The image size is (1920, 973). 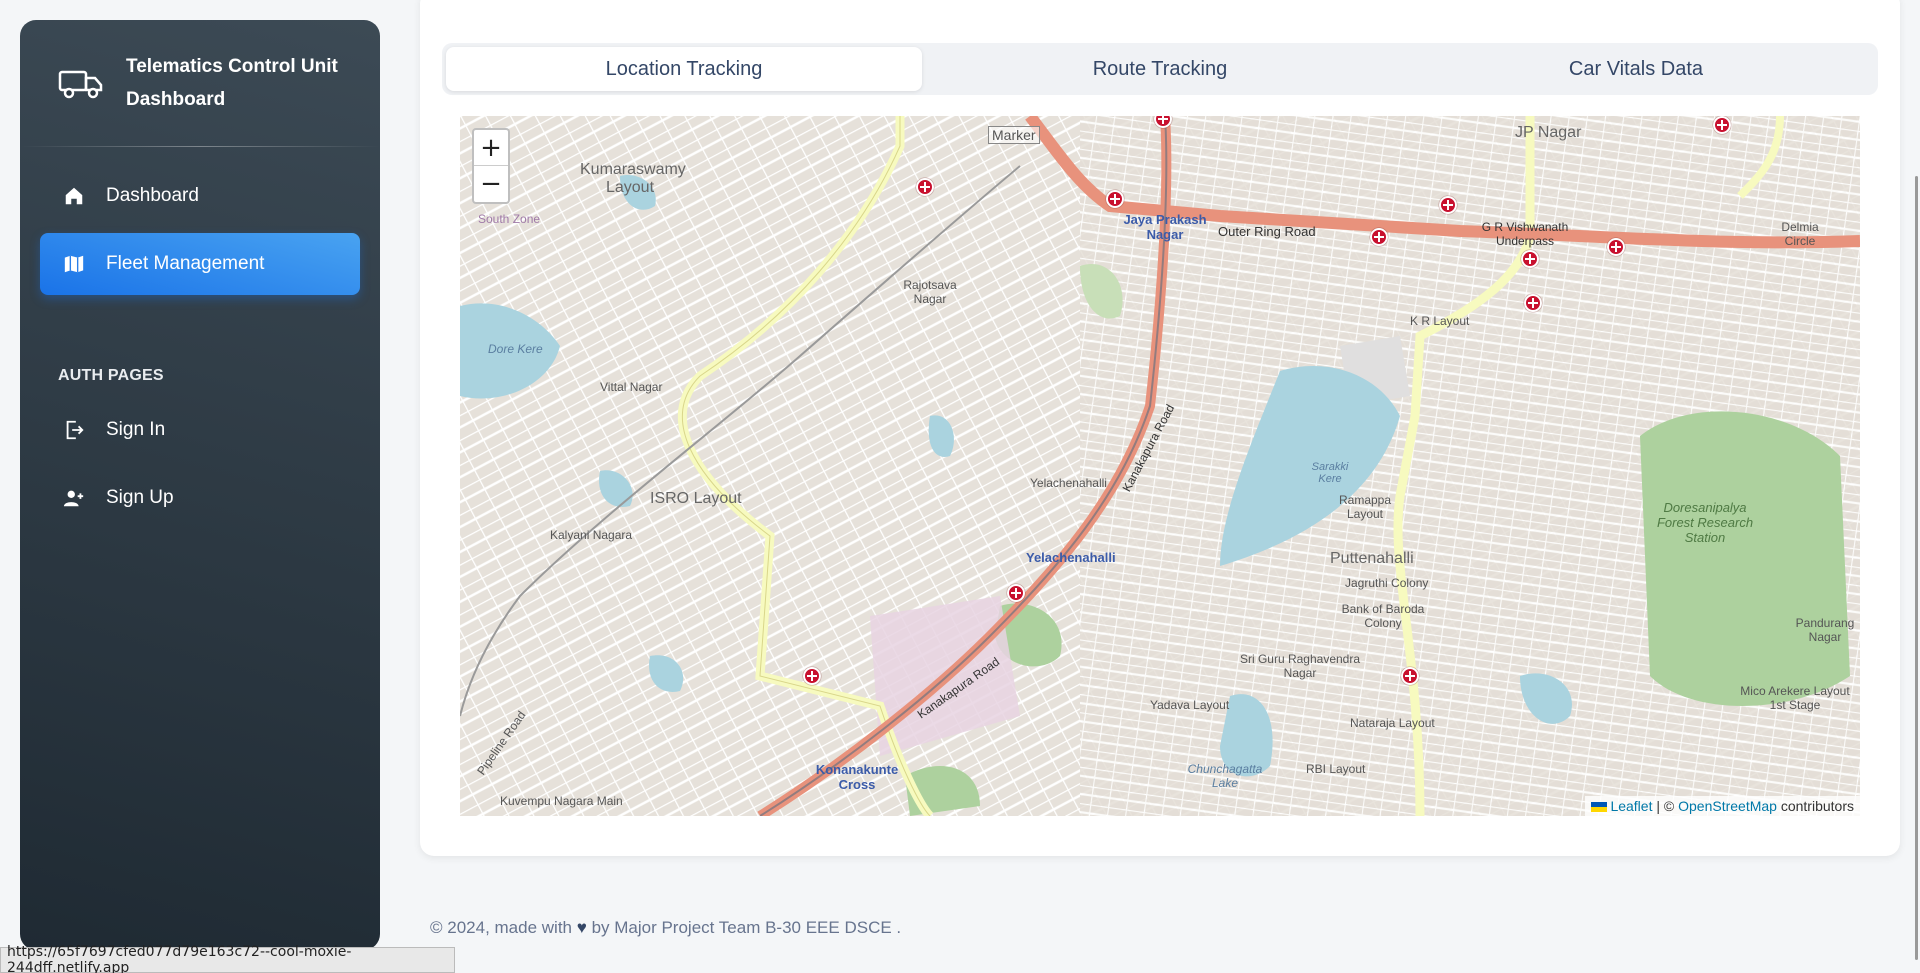 What do you see at coordinates (561, 801) in the screenshot?
I see `map-label: Kuvempu Nagara Main` at bounding box center [561, 801].